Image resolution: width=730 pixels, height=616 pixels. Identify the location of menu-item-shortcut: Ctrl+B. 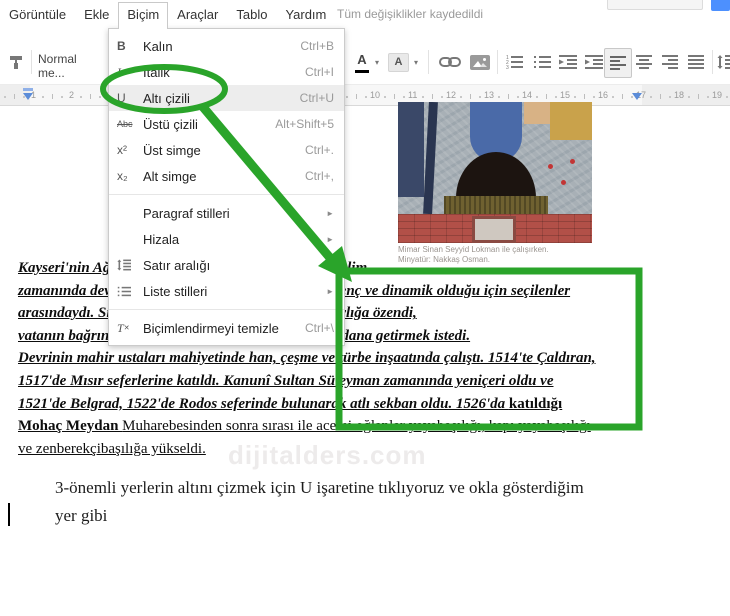
(317, 46).